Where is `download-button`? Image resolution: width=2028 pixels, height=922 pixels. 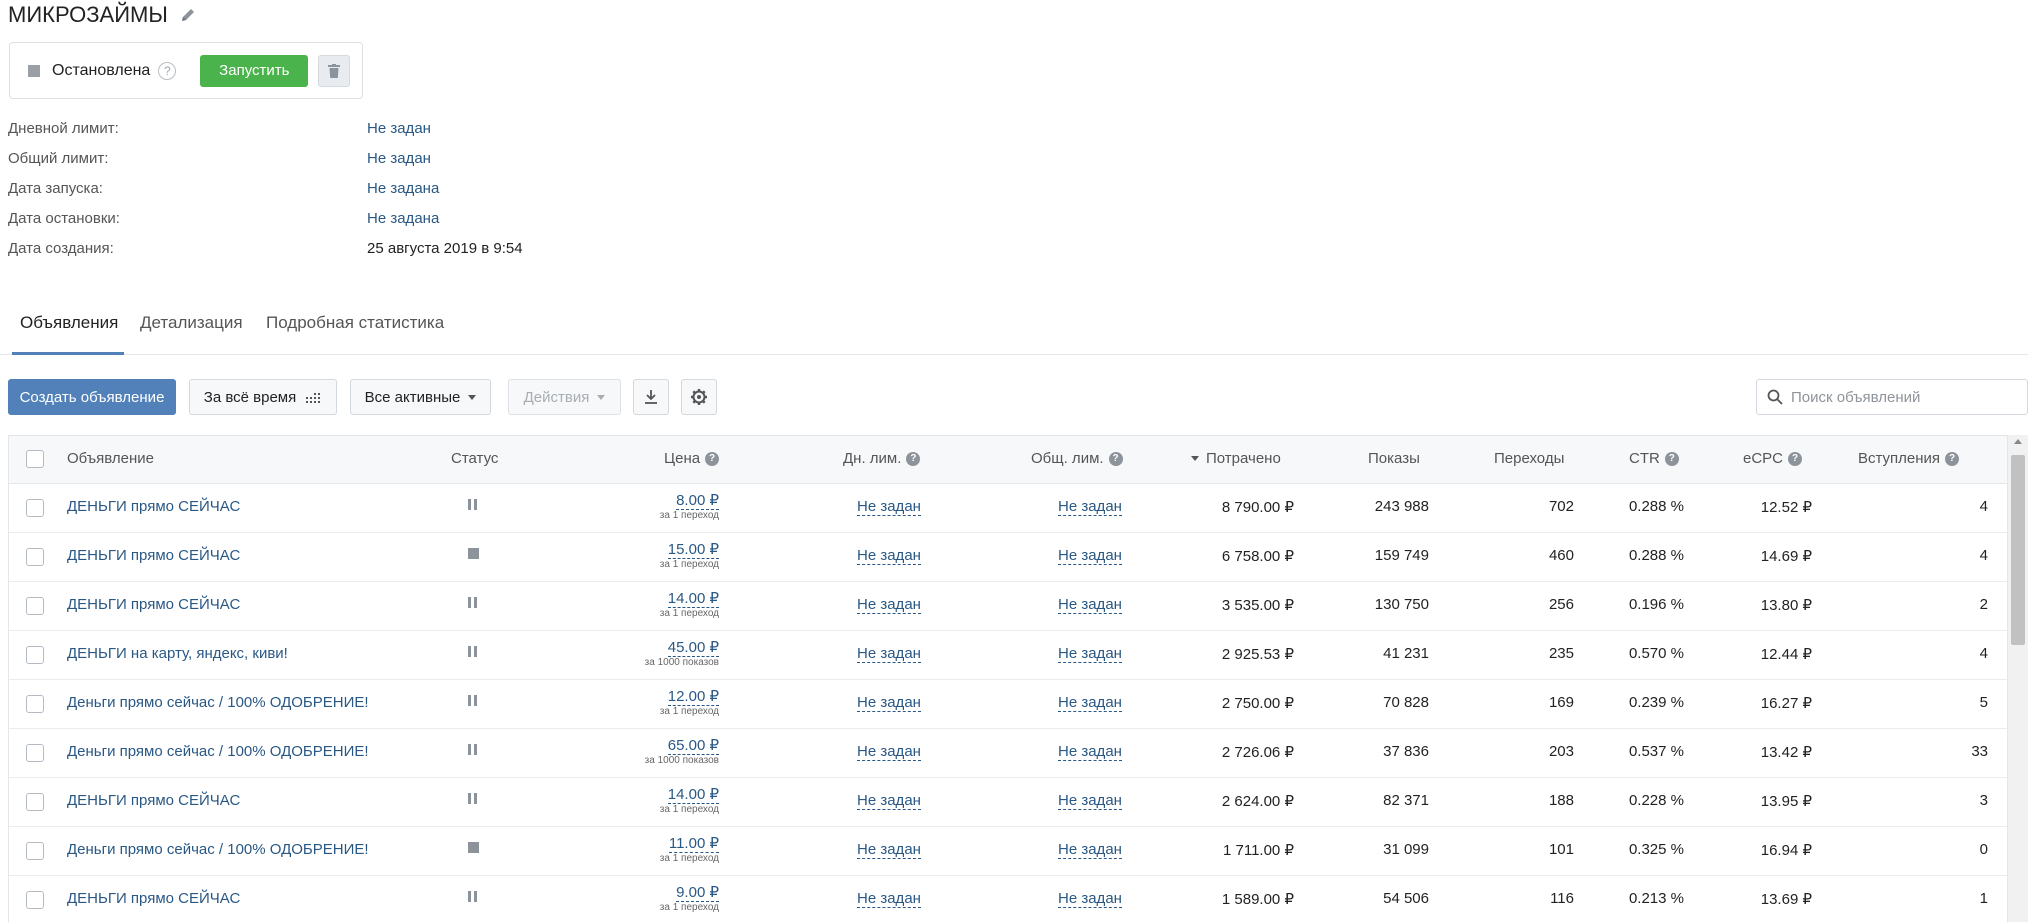 download-button is located at coordinates (651, 397).